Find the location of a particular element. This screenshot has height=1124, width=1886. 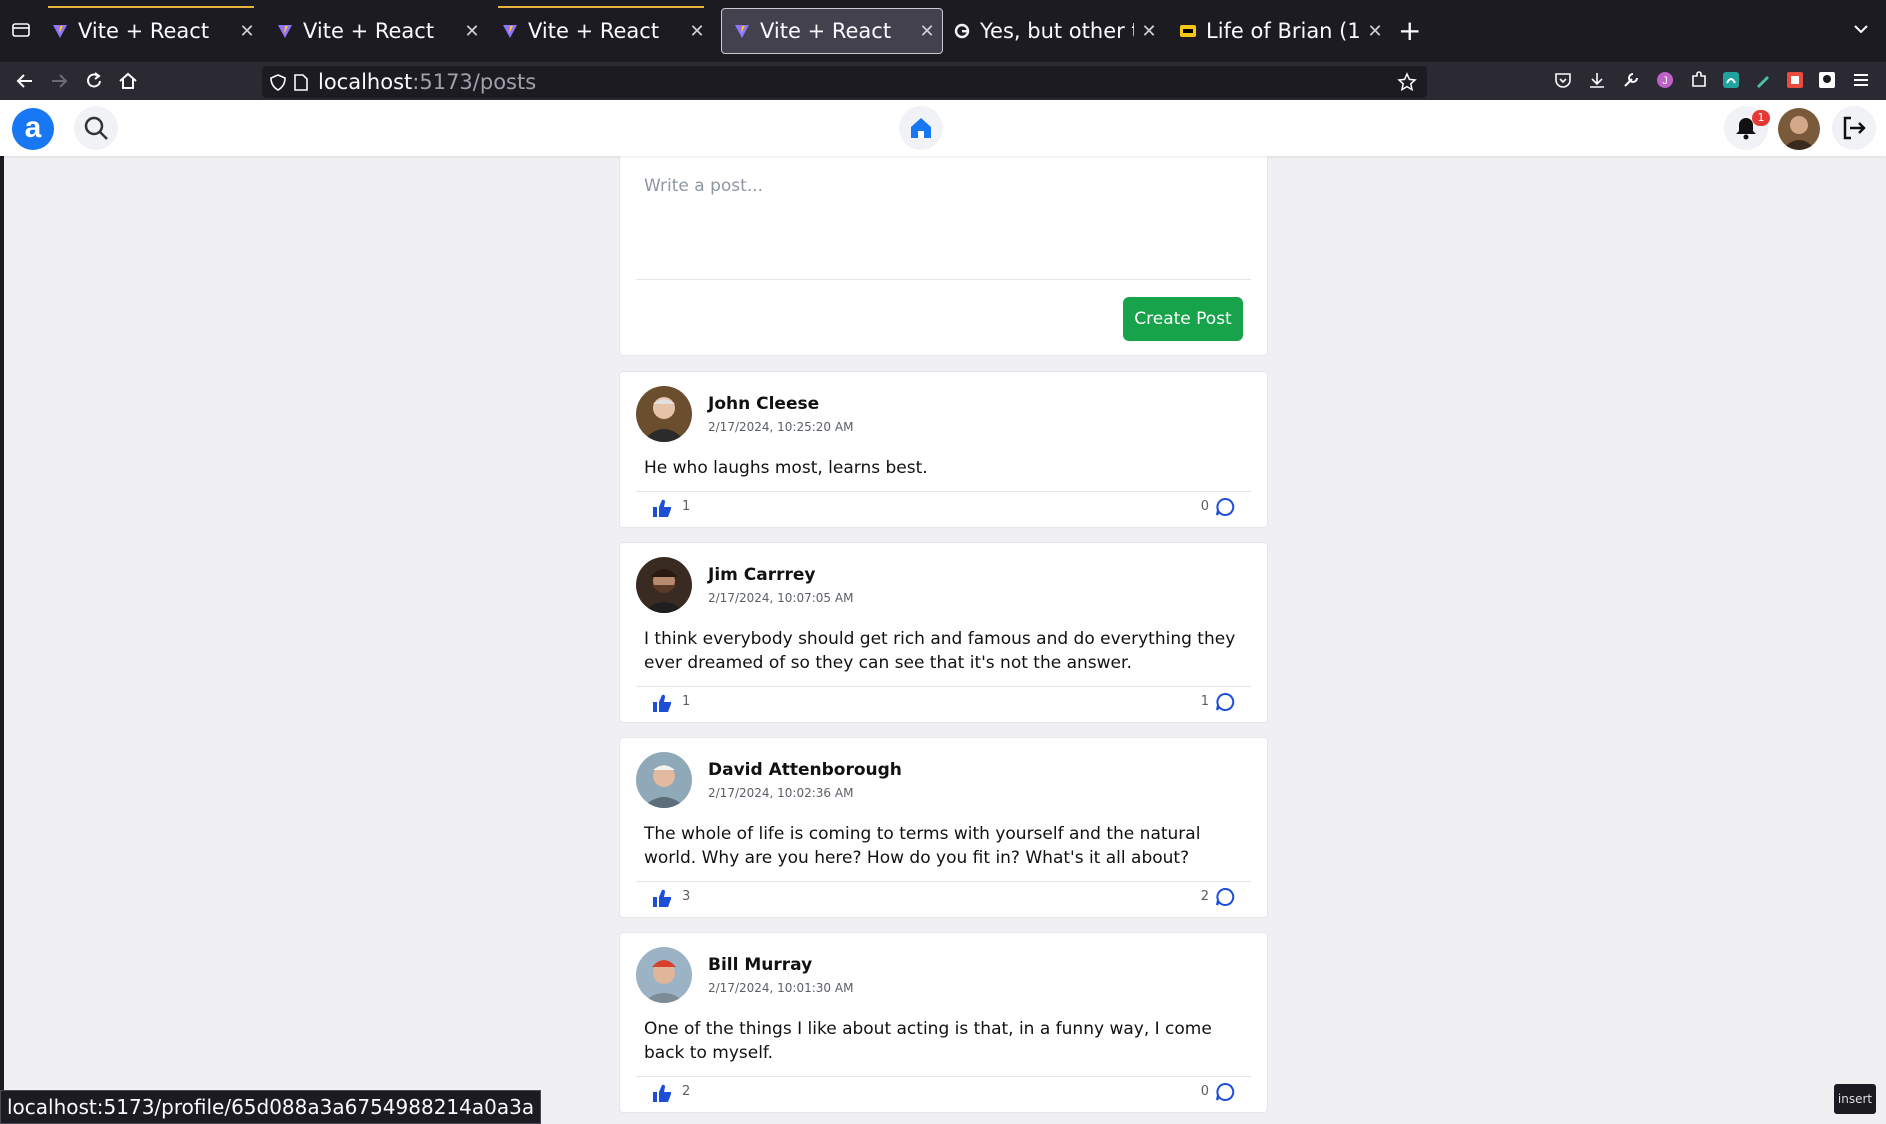

browser-tab-6: Life of Brian (1979 ✕ is located at coordinates (1279, 31).